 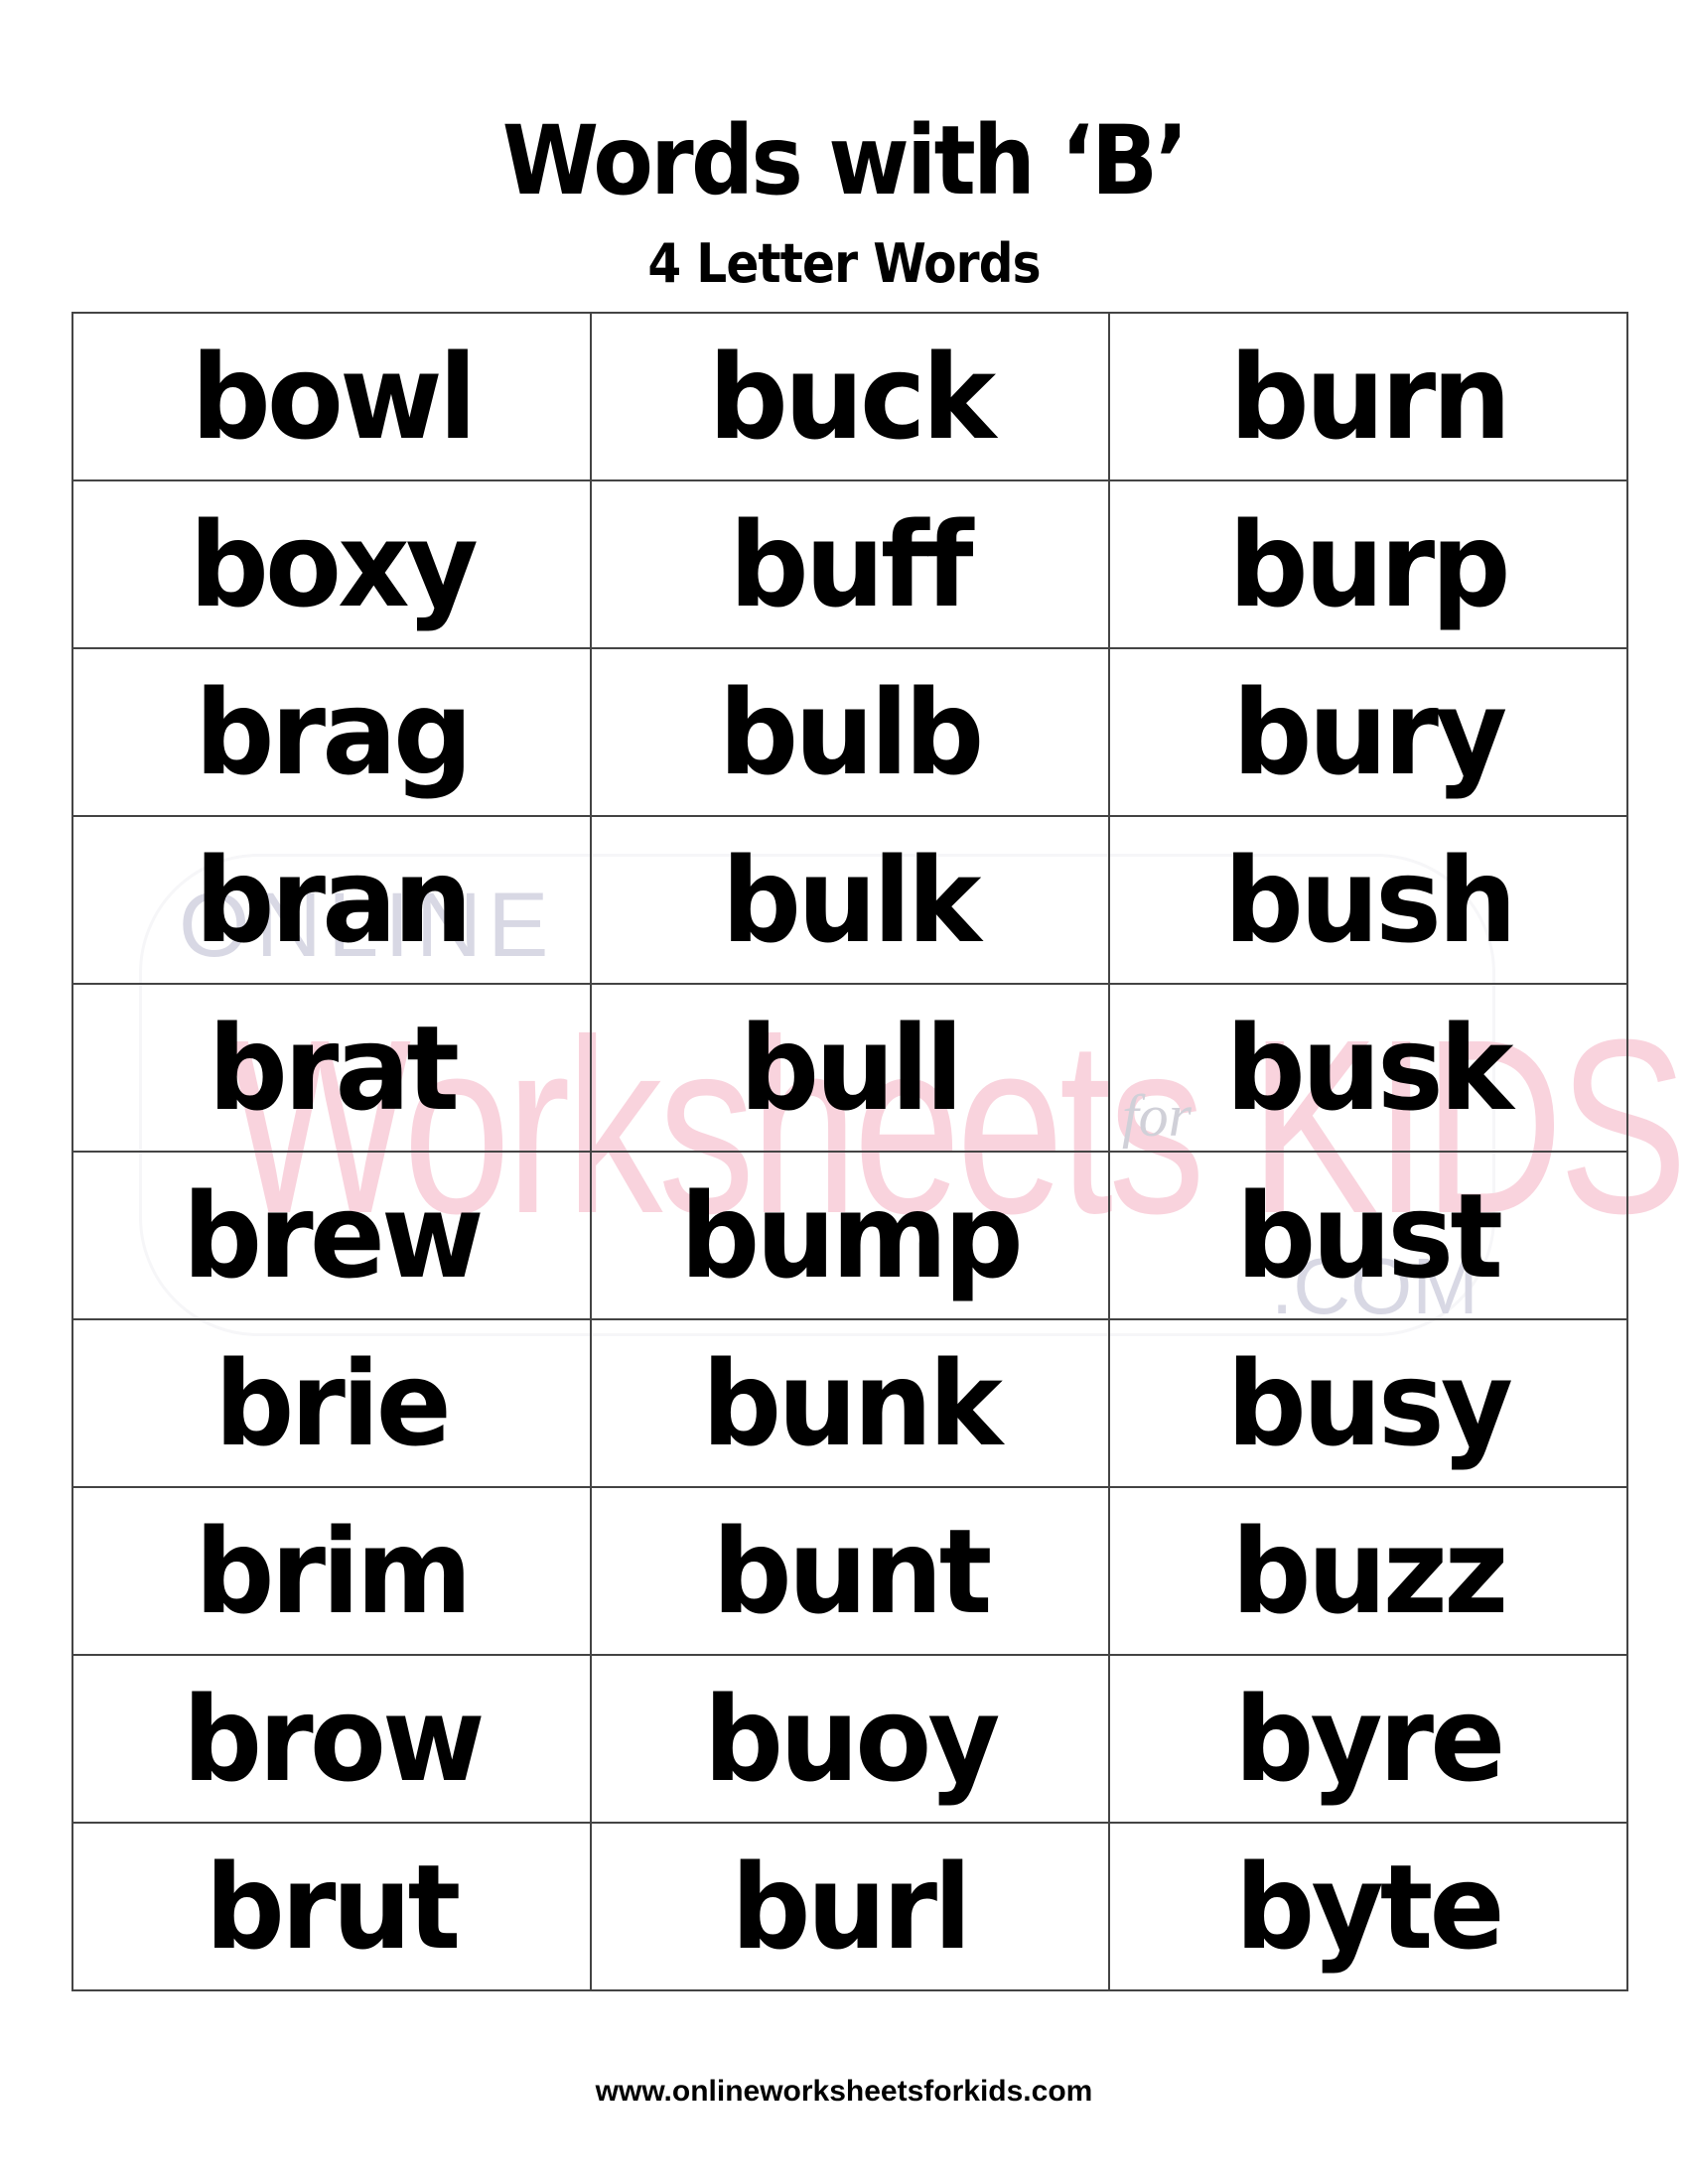 I want to click on word-cell: bulb, so click(x=850, y=732).